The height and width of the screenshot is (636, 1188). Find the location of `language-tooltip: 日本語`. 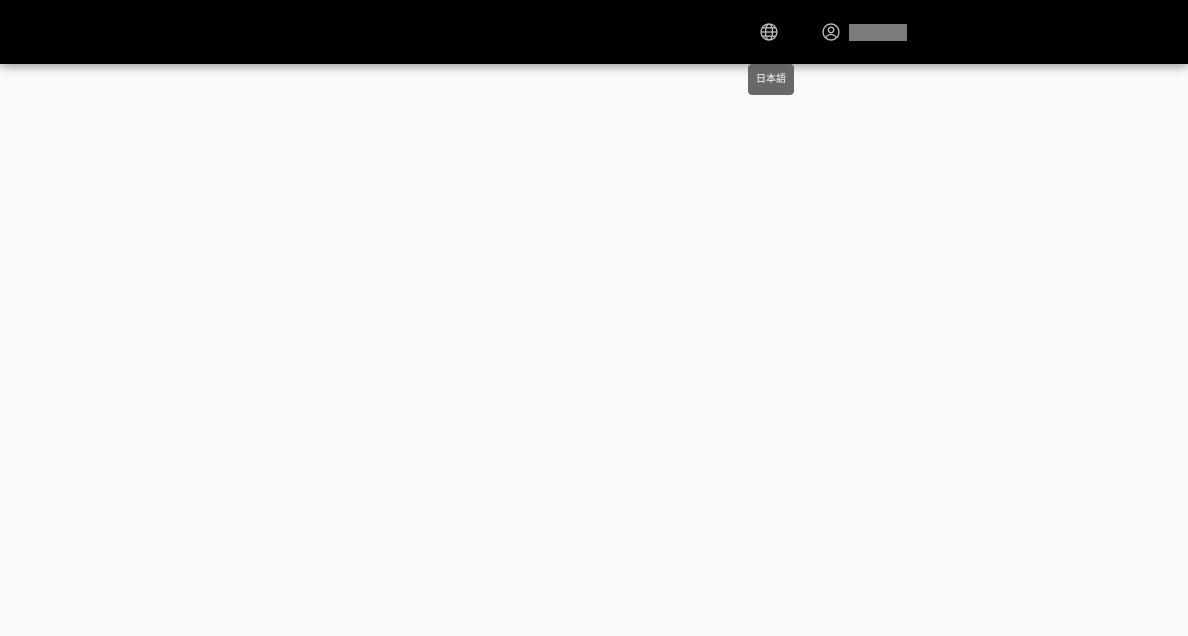

language-tooltip: 日本語 is located at coordinates (771, 79).